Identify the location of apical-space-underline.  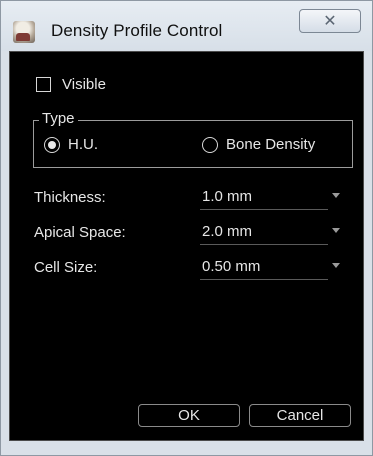
(264, 244).